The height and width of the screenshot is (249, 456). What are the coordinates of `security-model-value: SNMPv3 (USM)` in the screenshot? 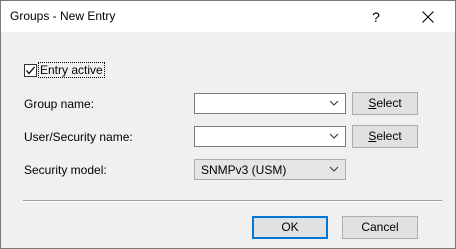 It's located at (244, 170).